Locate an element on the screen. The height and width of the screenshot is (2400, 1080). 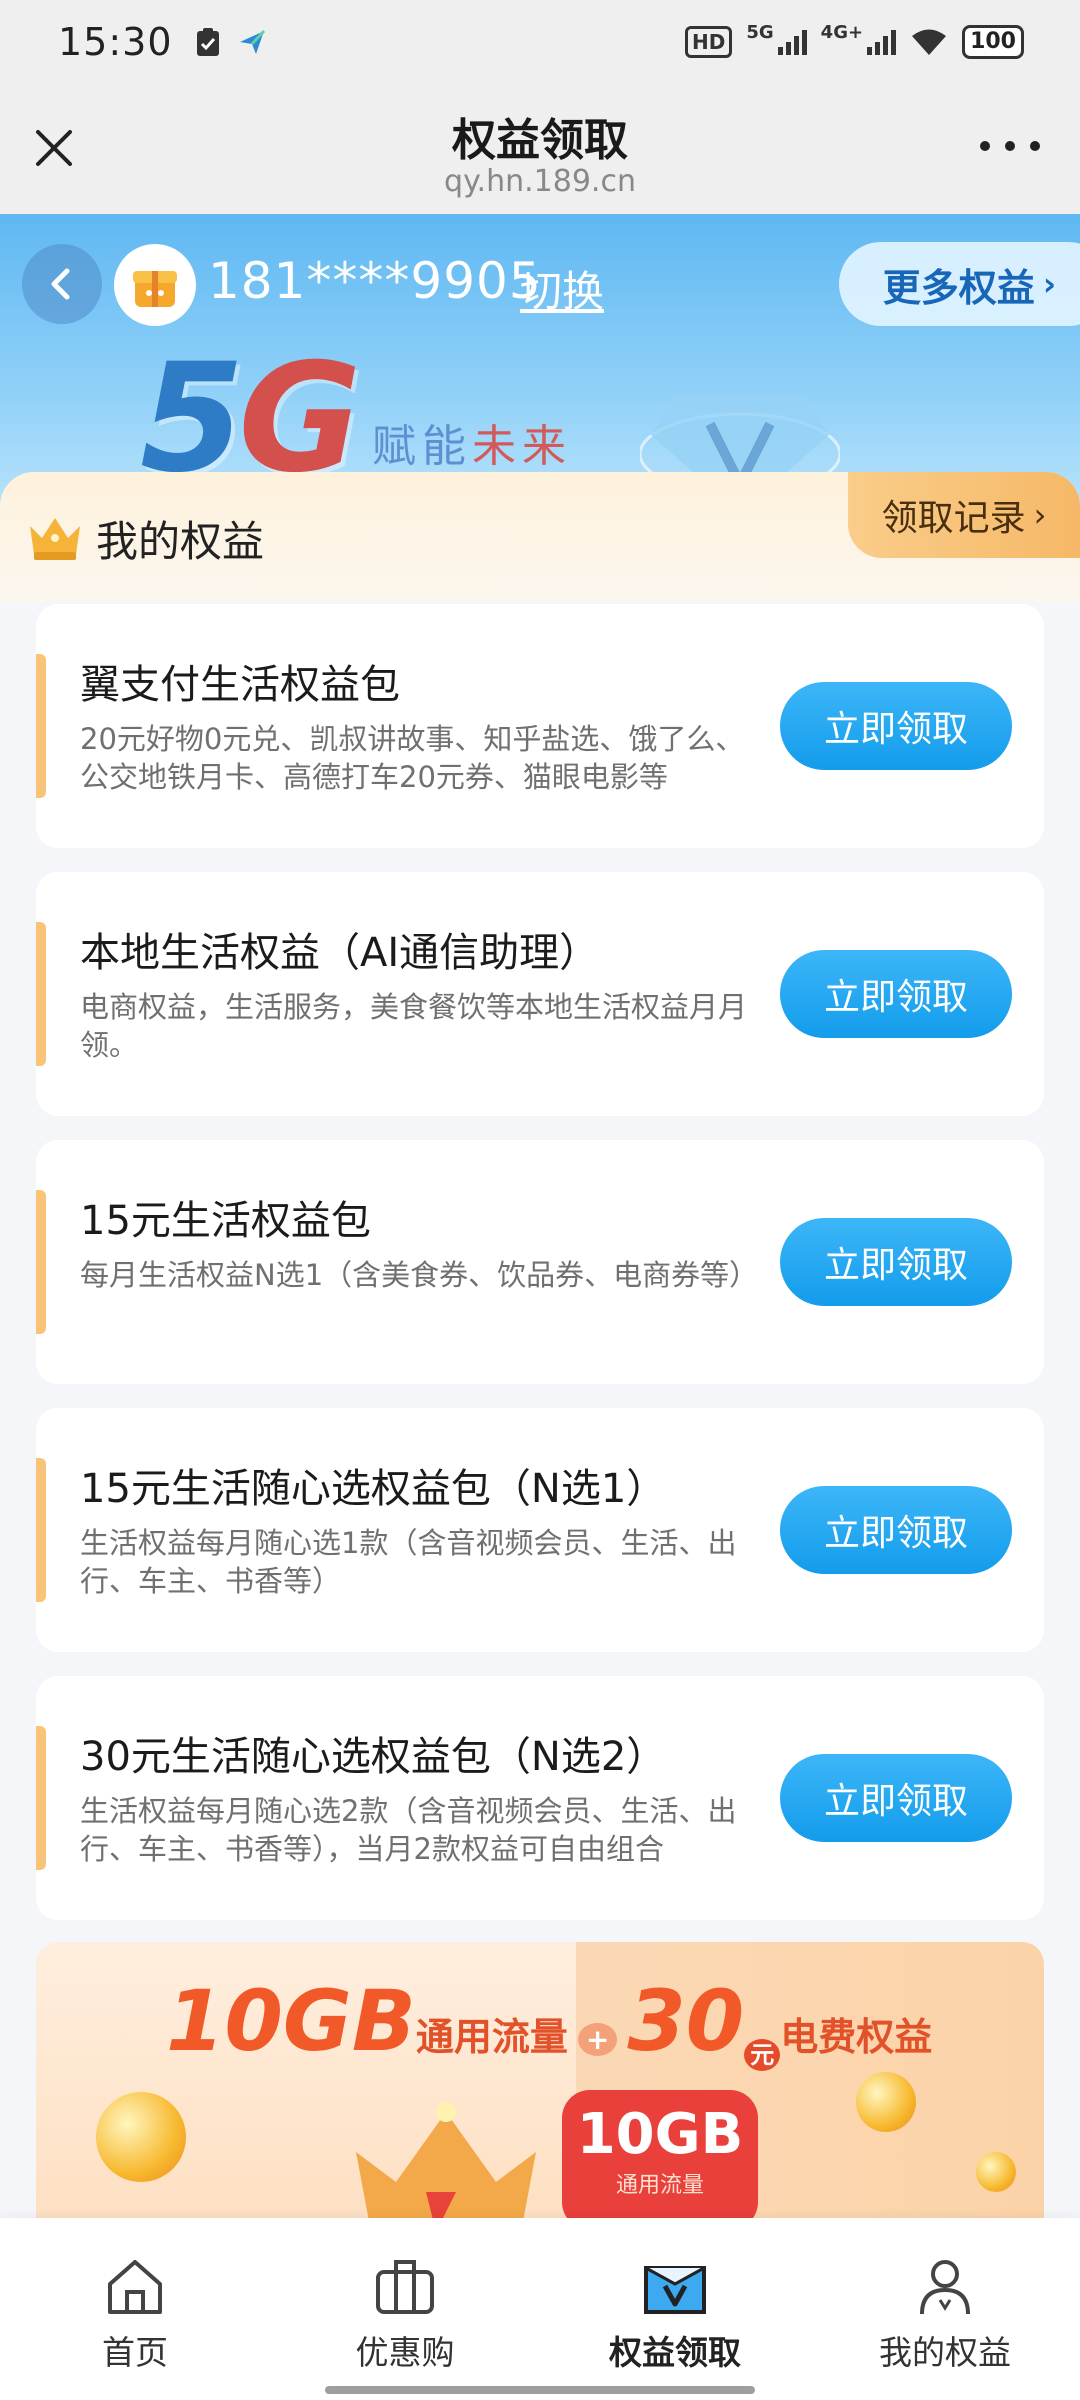
my-rights-title: 我的权益 is located at coordinates (180, 541).